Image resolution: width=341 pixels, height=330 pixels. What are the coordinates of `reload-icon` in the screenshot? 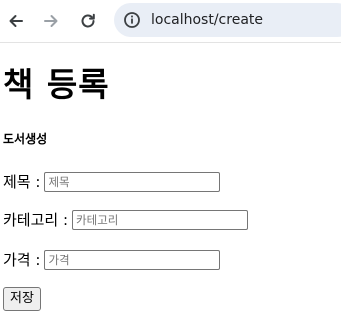 It's located at (88, 20).